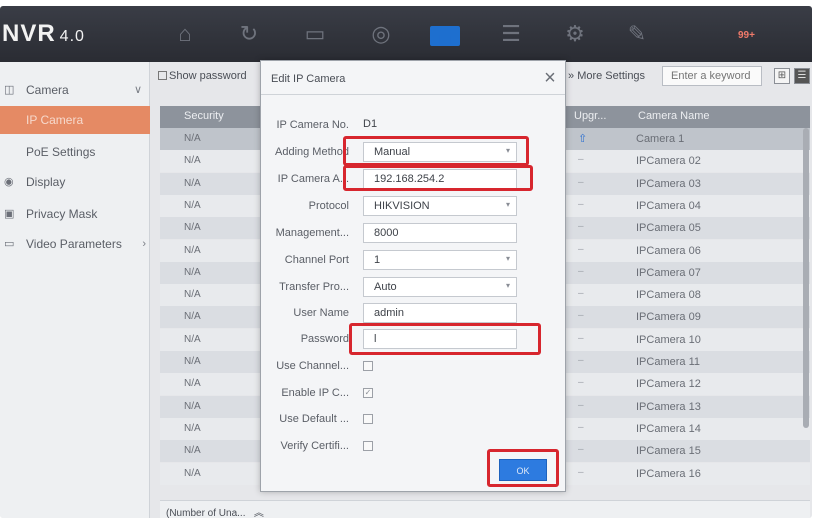 Image resolution: width=817 pixels, height=523 pixels. I want to click on camera-name-cell: IPCamera 07, so click(668, 272).